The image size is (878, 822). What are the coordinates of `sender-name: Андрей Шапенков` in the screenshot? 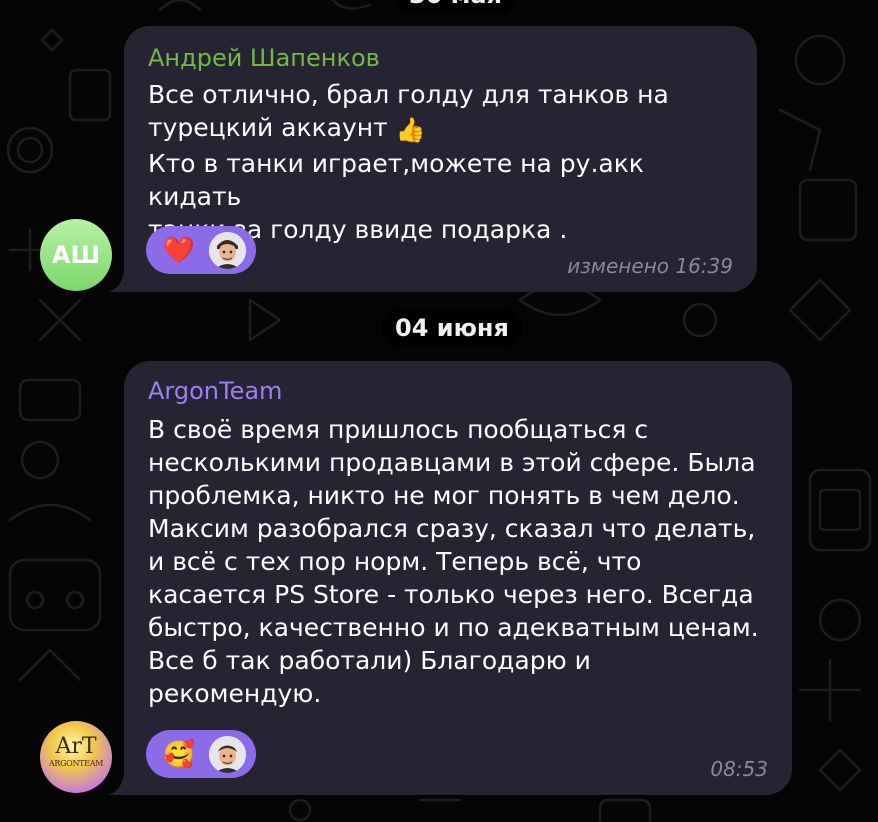 It's located at (264, 58).